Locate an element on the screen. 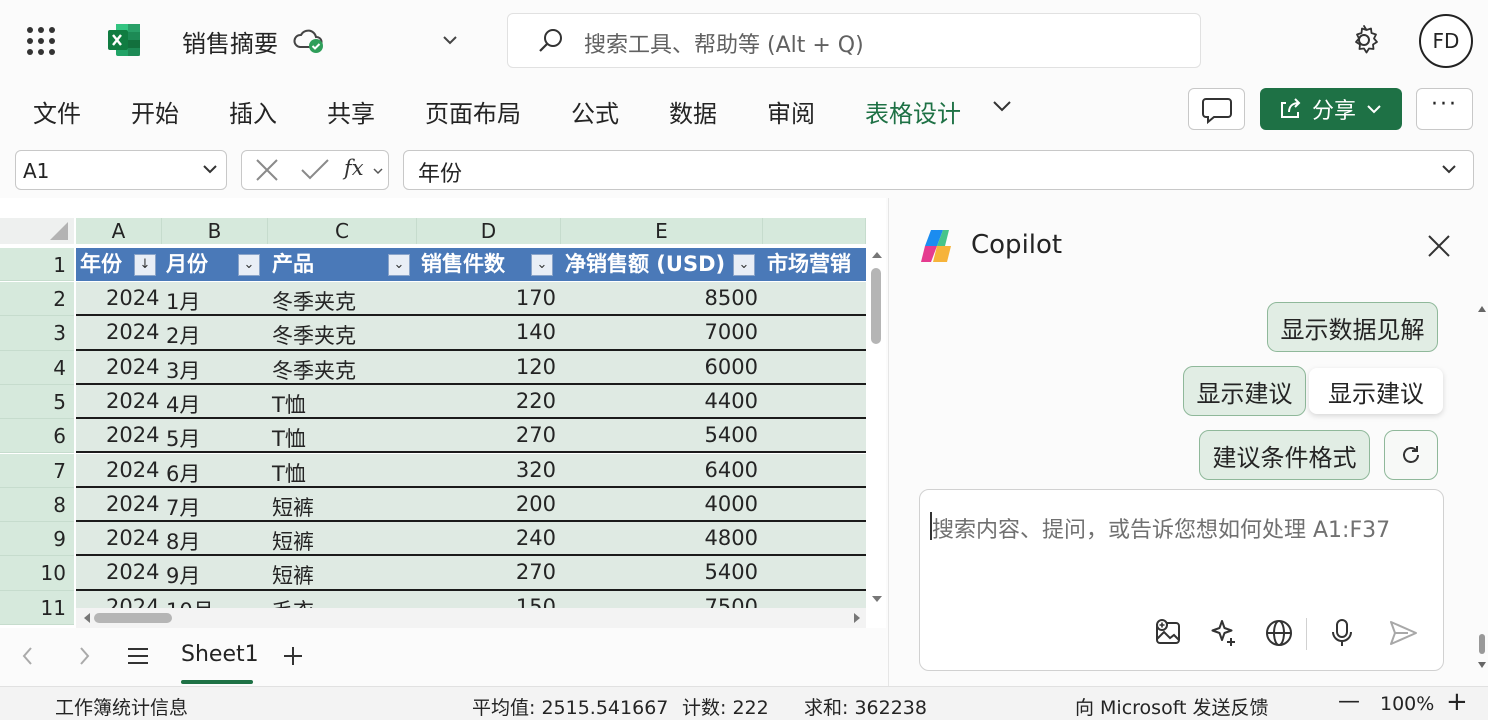  tab-share: 共享 is located at coordinates (351, 111).